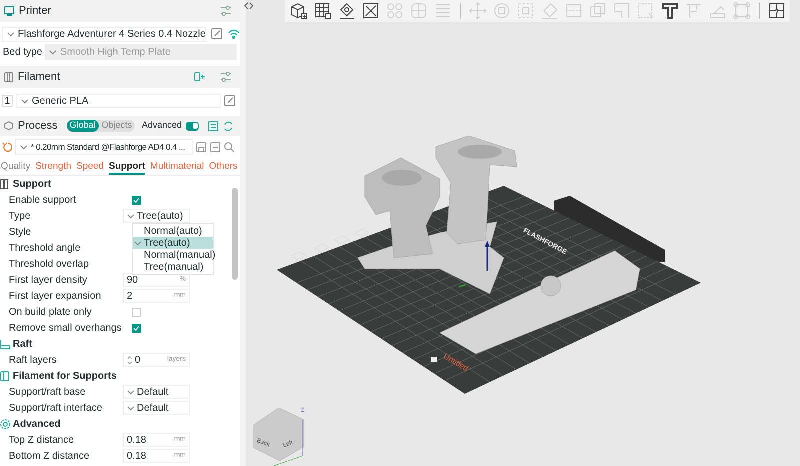  What do you see at coordinates (130, 360) in the screenshot?
I see `stepper-icon` at bounding box center [130, 360].